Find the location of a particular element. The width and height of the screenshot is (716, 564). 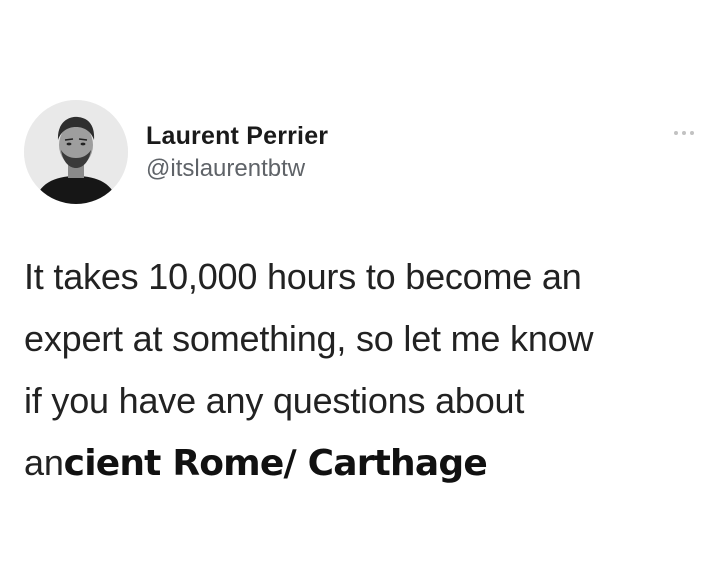

tweet-text-line: It takes 10,000 hours to become an is located at coordinates (303, 276).